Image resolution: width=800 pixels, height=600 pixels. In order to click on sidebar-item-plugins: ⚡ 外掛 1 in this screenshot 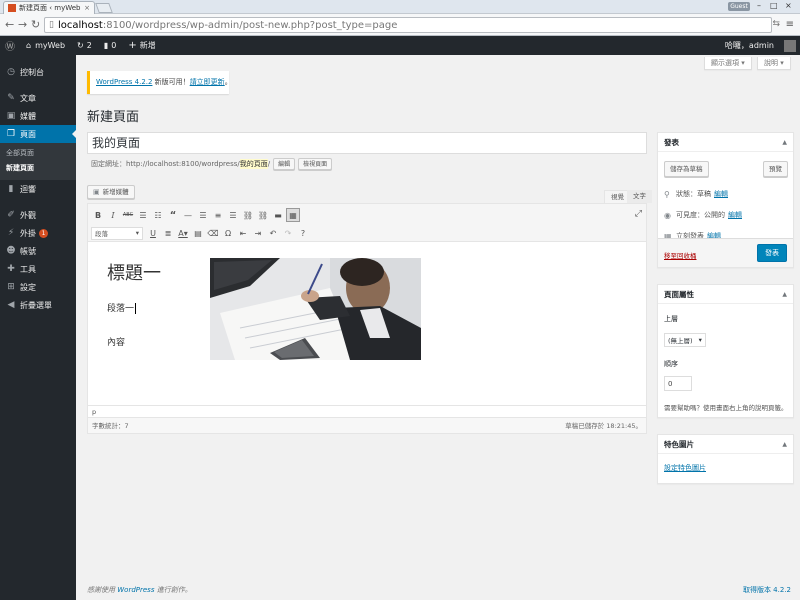, I will do `click(38, 233)`.